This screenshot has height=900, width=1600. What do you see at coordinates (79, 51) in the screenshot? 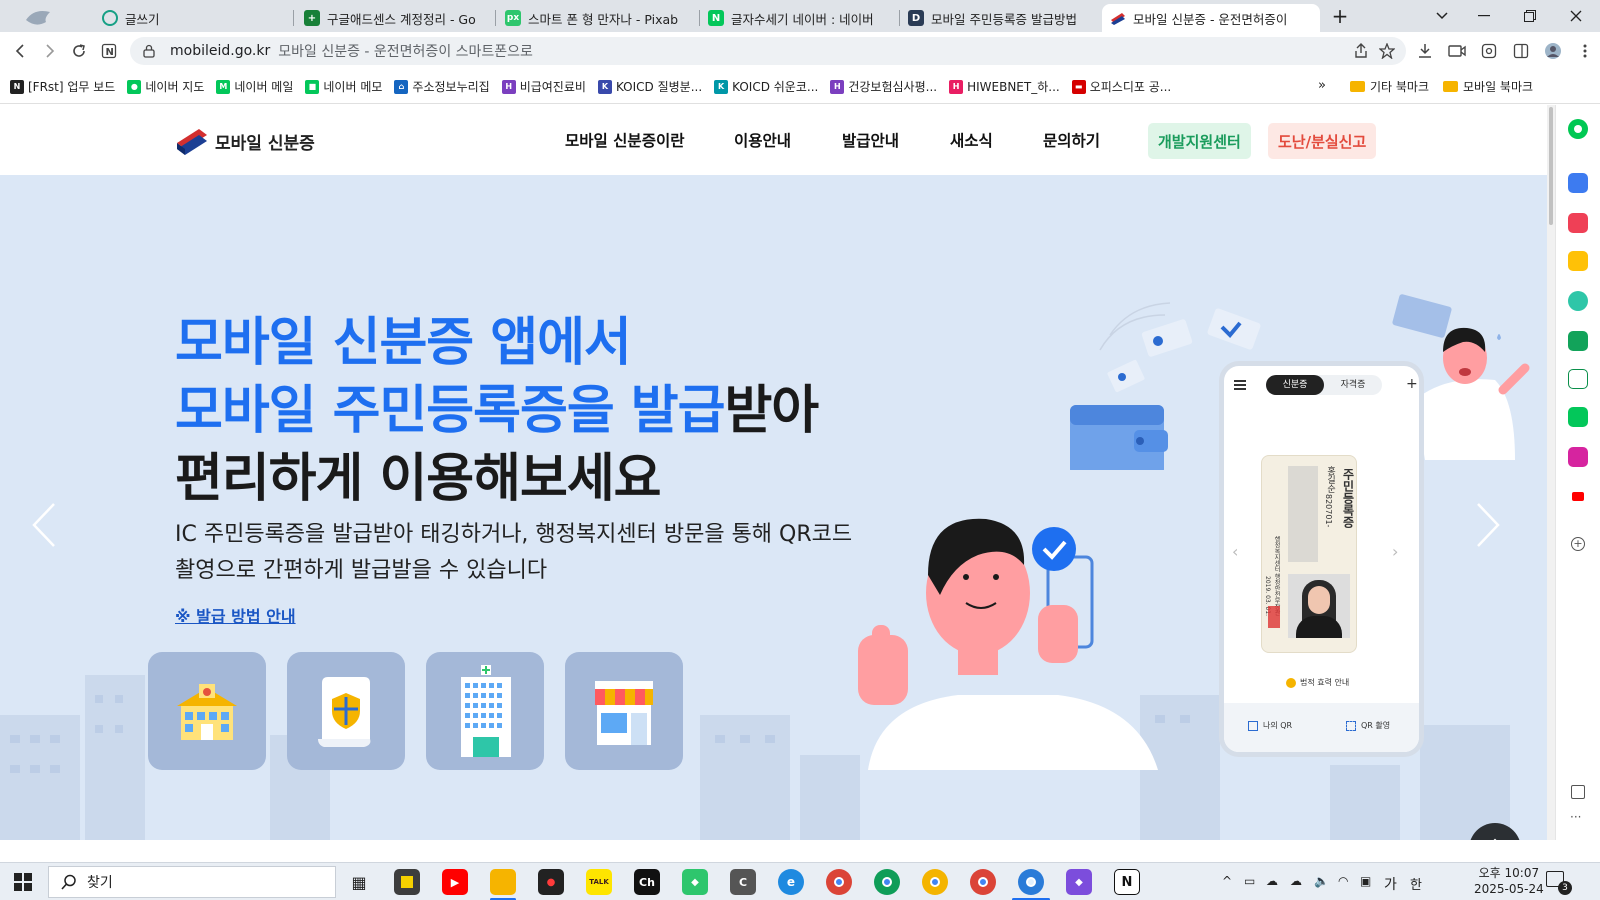
I see `reload-button` at bounding box center [79, 51].